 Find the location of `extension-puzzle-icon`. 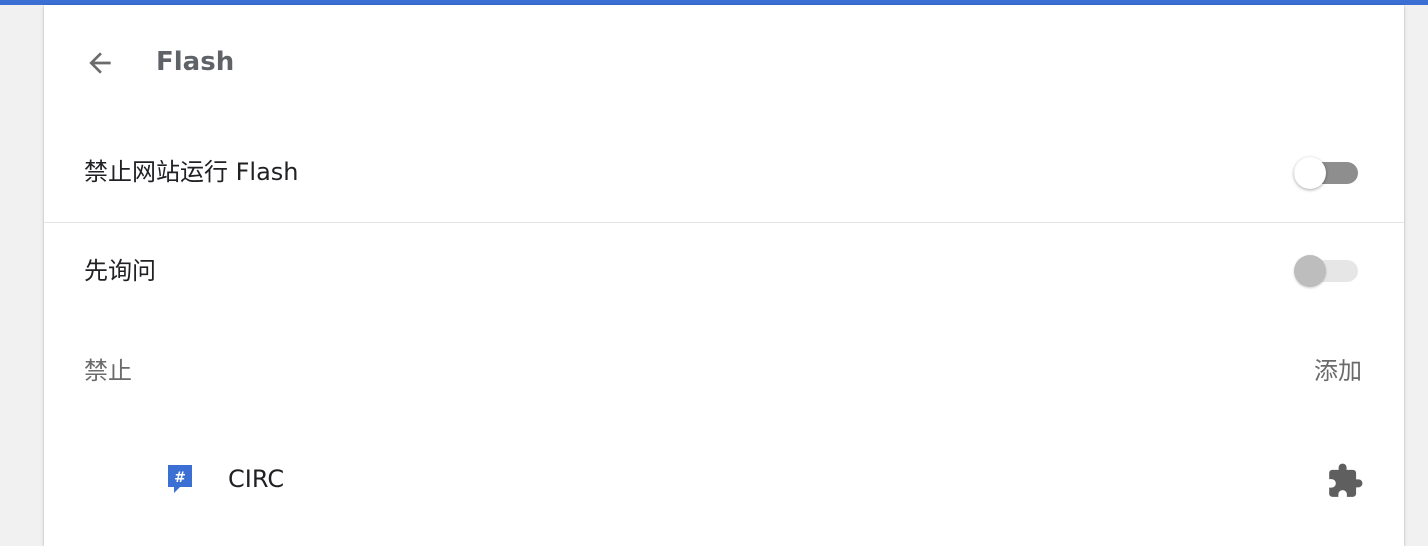

extension-puzzle-icon is located at coordinates (1345, 481).